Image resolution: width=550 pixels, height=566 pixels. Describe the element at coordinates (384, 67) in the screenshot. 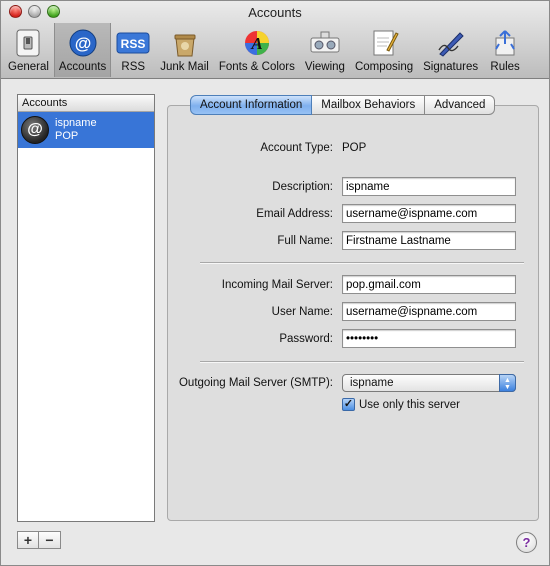

I see `toolbar-label: Composing` at that location.